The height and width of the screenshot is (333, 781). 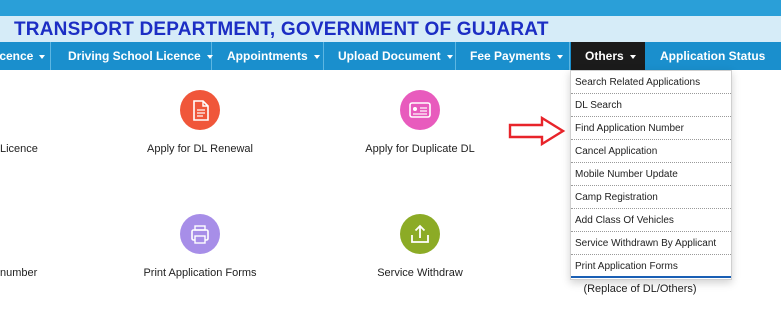 I want to click on document-icon, so click(x=201, y=110).